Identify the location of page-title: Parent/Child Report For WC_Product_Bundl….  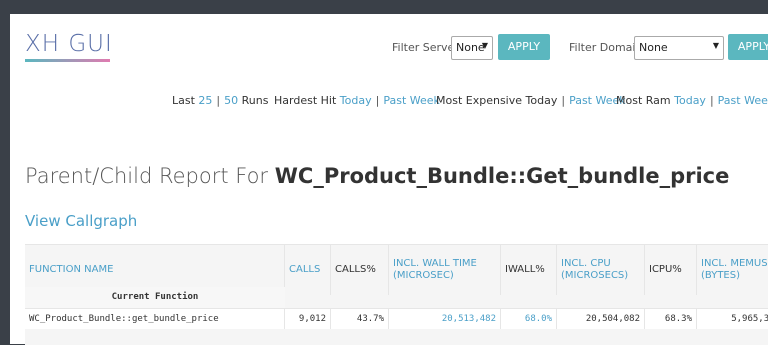
(377, 176).